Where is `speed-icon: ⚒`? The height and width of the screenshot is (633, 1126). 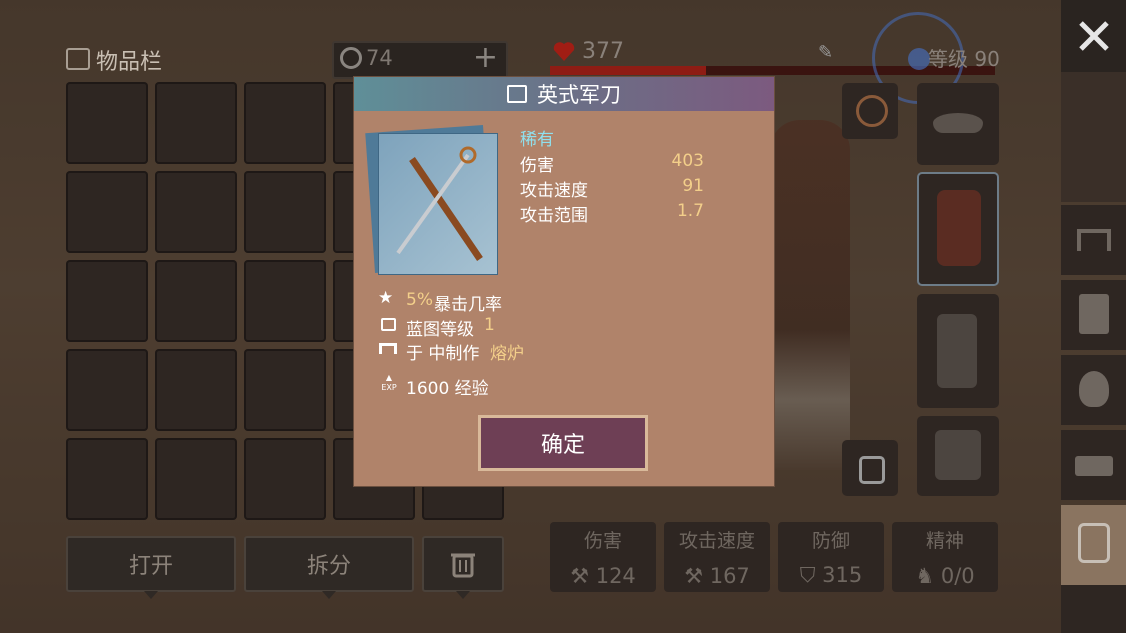 speed-icon: ⚒ is located at coordinates (697, 576).